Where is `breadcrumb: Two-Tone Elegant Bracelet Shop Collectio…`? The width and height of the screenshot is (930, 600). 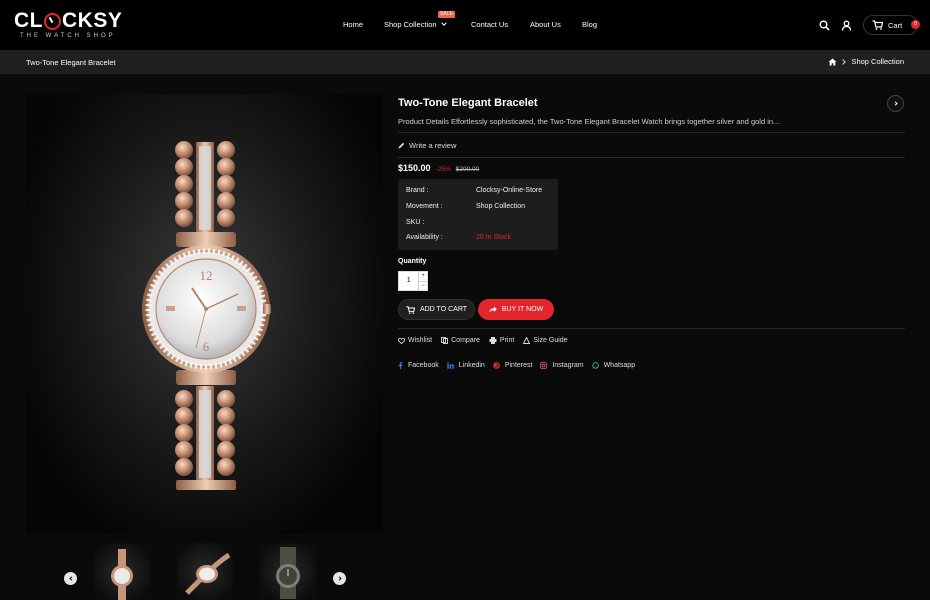 breadcrumb: Two-Tone Elegant Bracelet Shop Collectio… is located at coordinates (465, 62).